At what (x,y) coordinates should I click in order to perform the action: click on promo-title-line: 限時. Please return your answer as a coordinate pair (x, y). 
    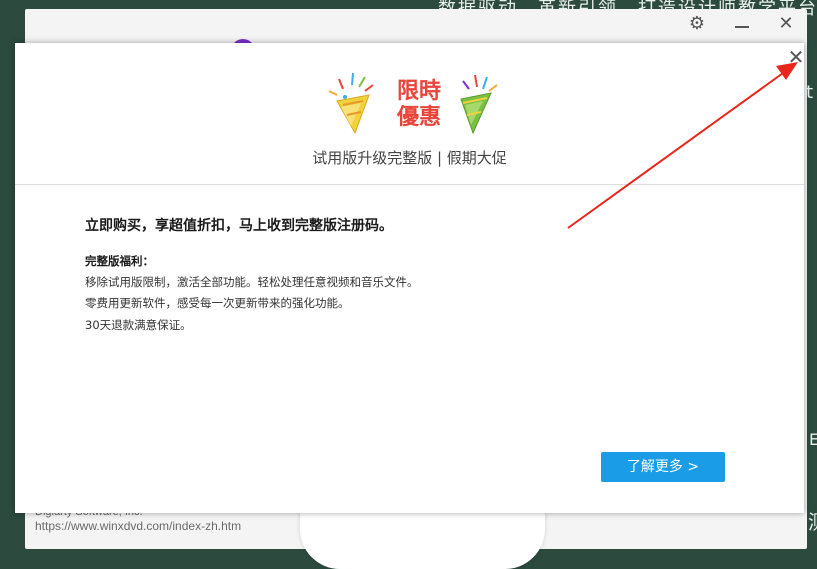
    Looking at the image, I should click on (418, 91).